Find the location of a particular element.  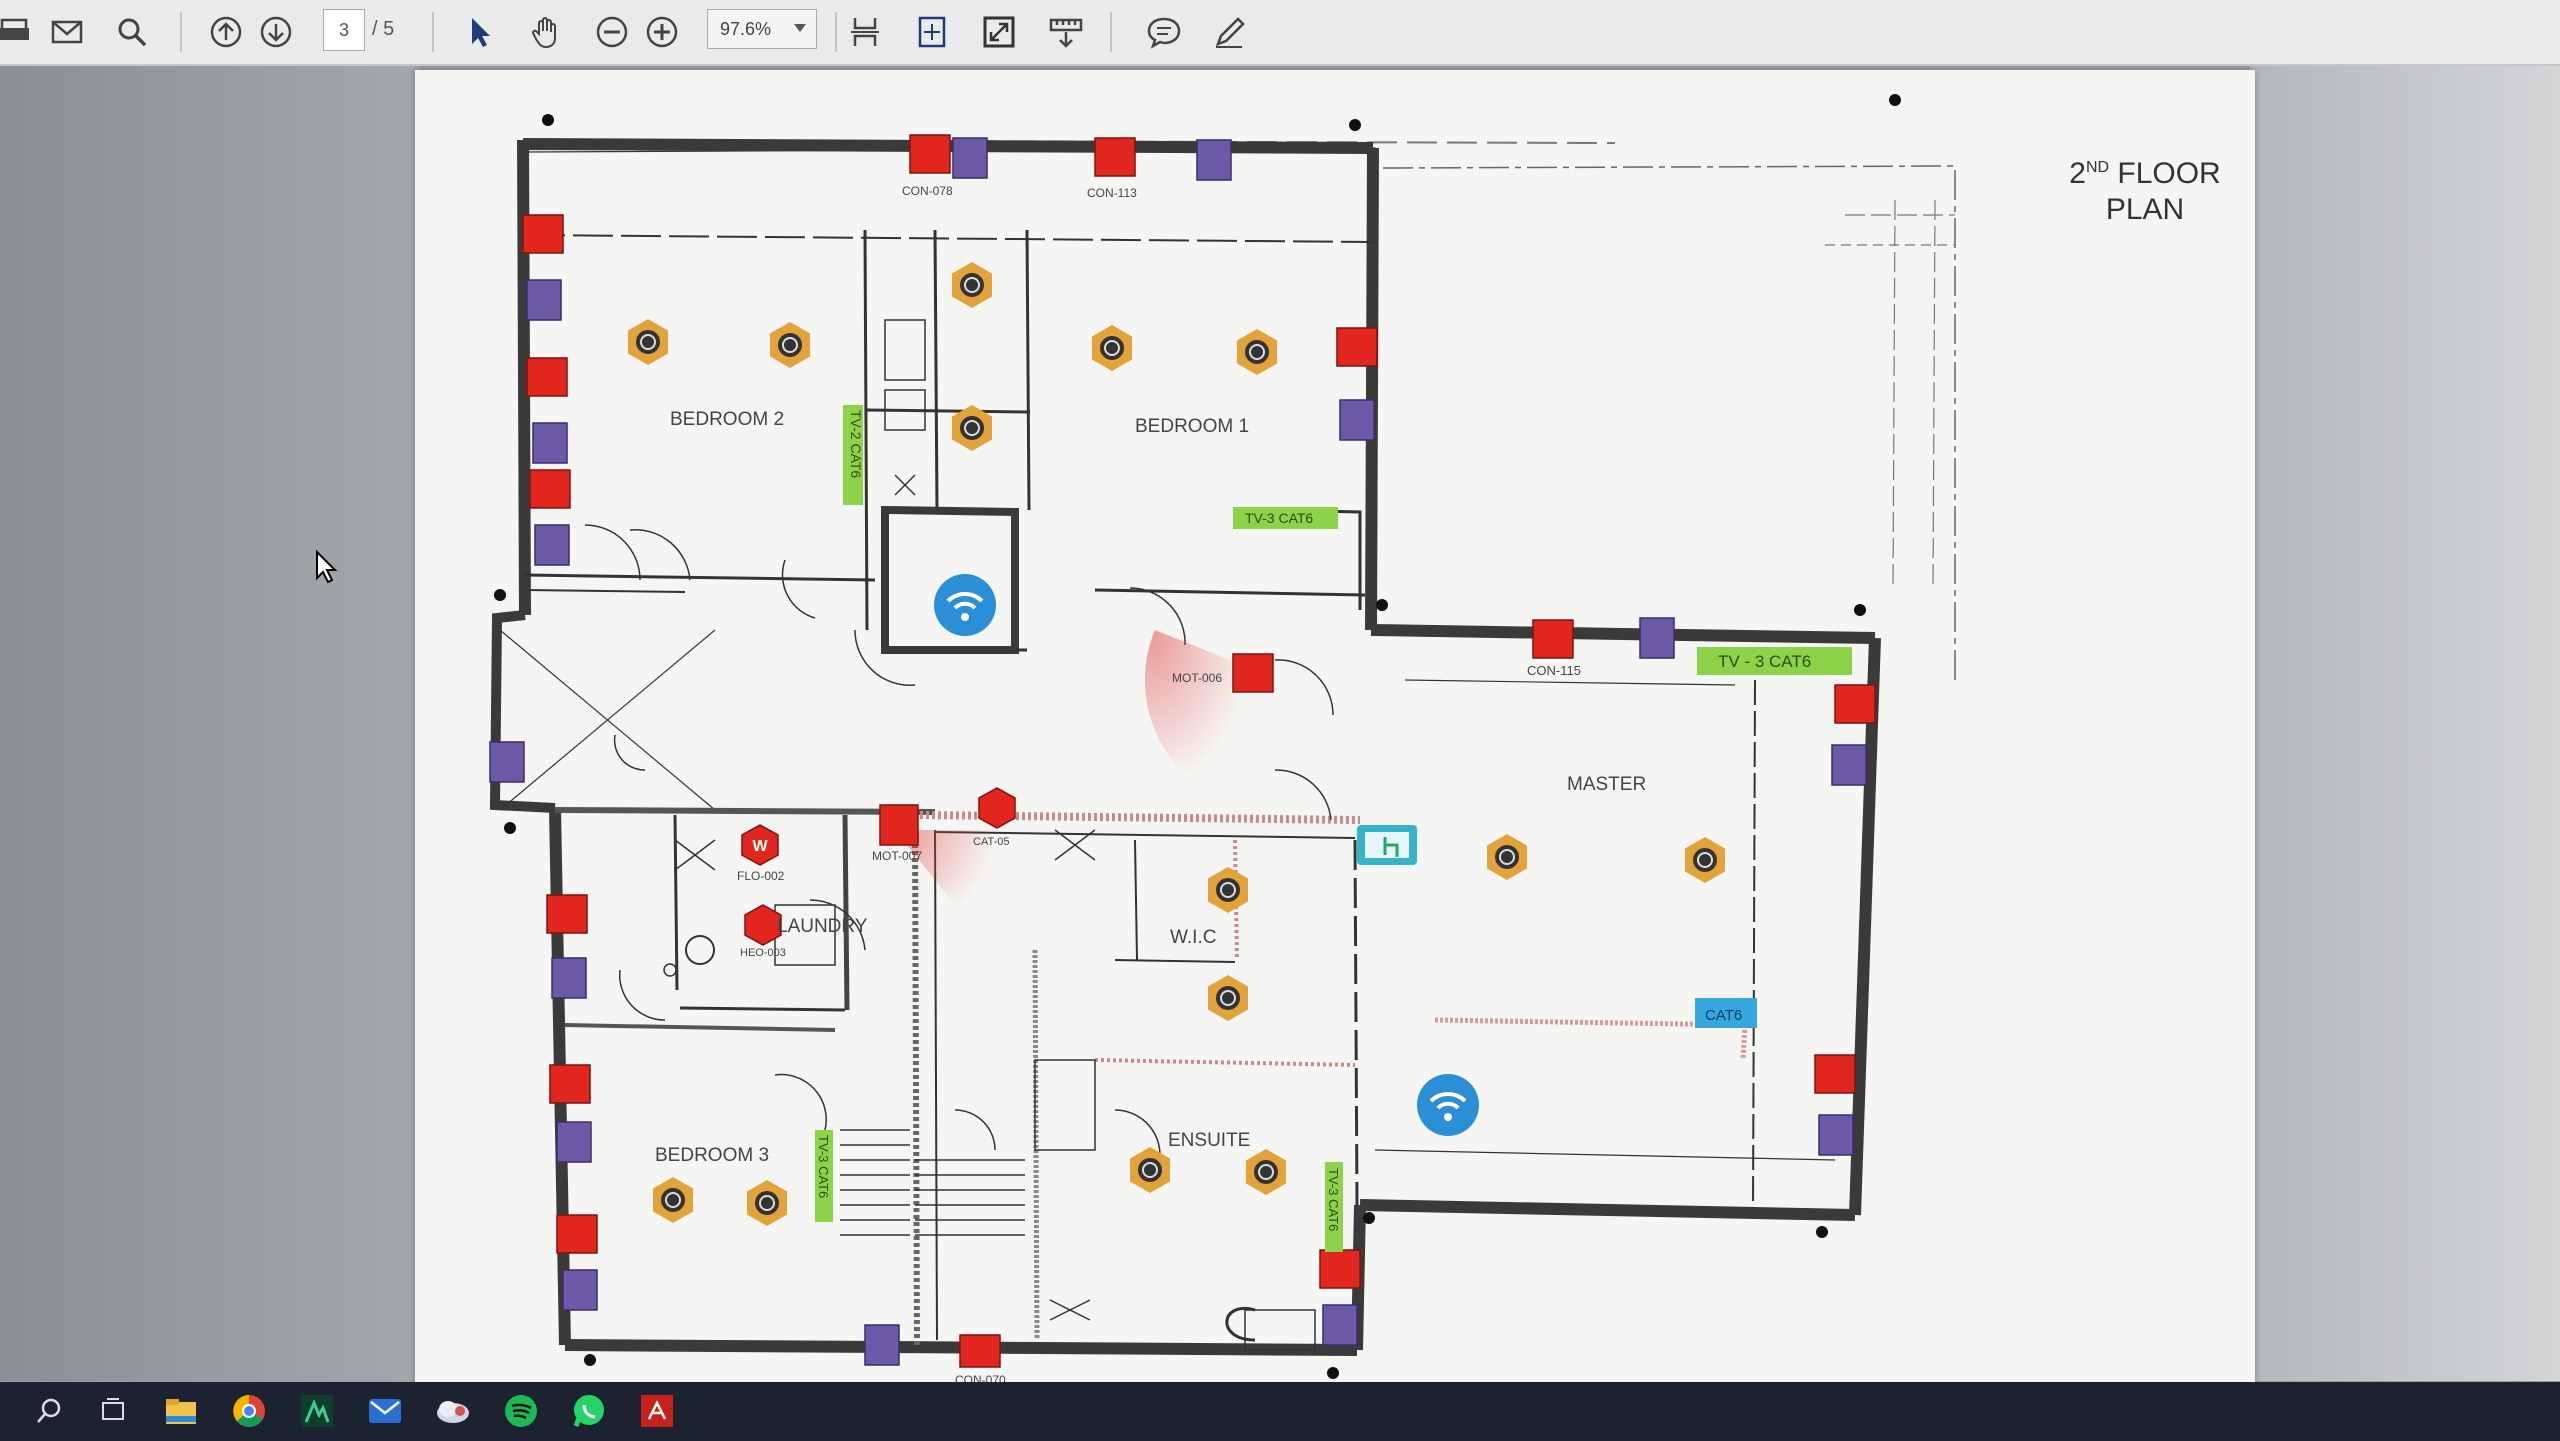

room-label-ensuite: ENSUITE is located at coordinates (1209, 1140).